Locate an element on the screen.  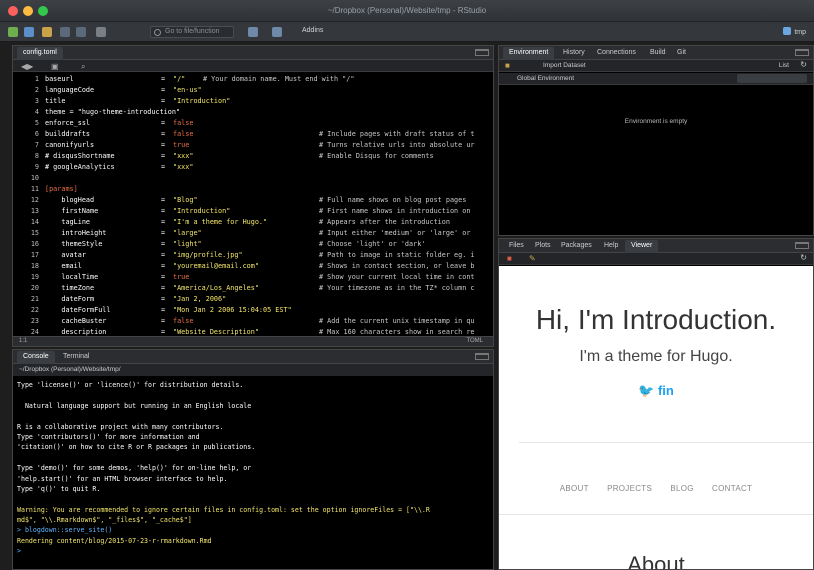
environment-search-input is located at coordinates (772, 78).